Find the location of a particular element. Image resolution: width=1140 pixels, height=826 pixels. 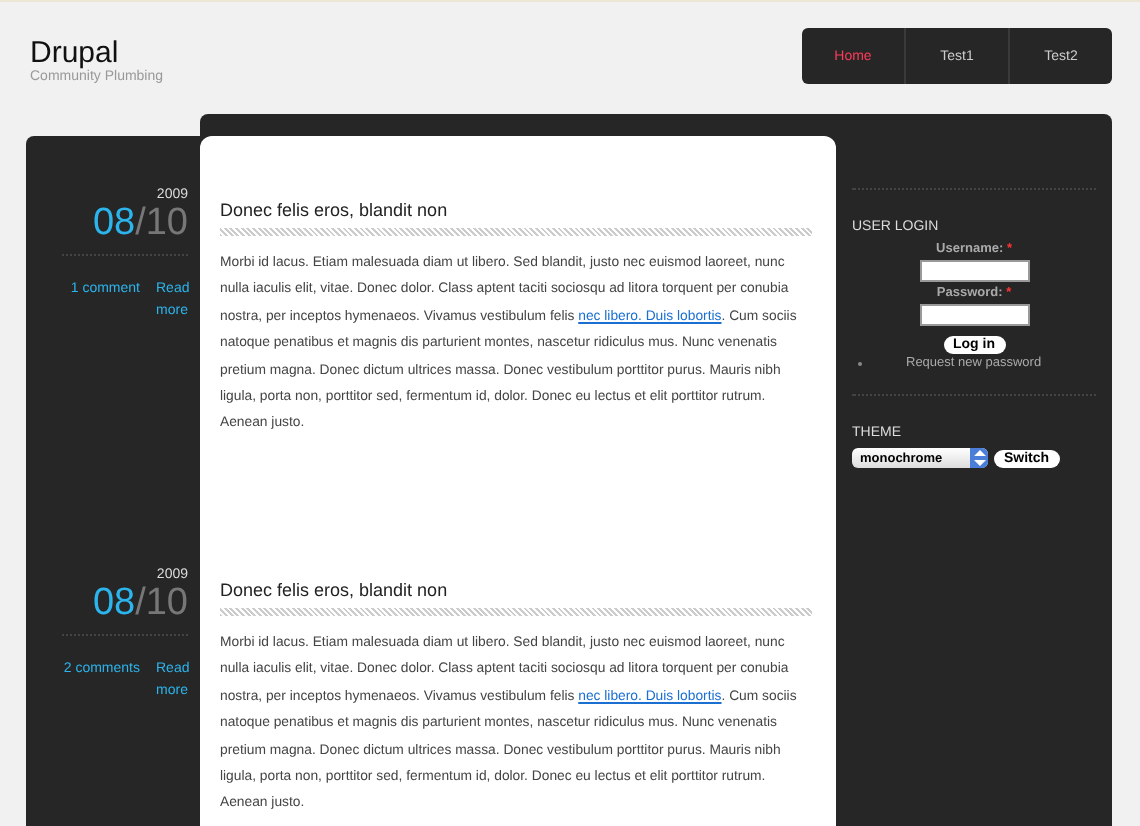

site-name: Drupal is located at coordinates (97, 53).